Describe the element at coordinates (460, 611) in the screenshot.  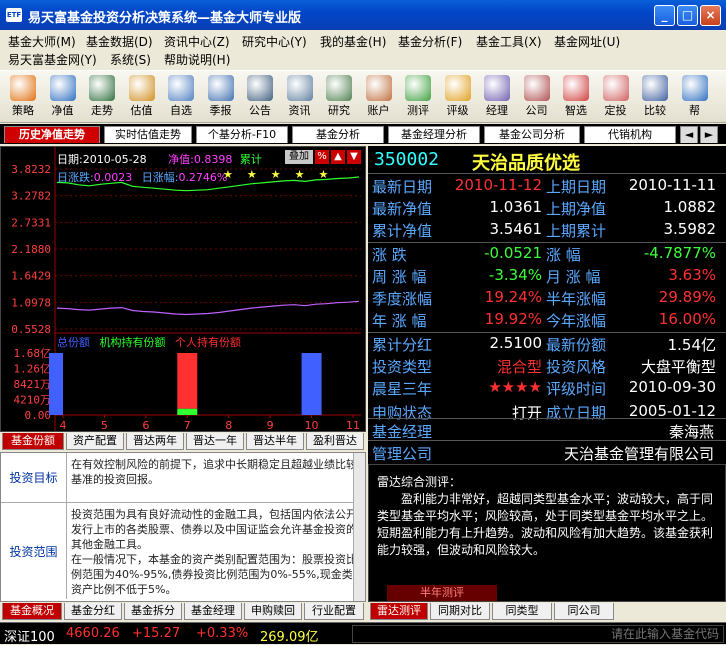
I see `tab-period-compare: 同期对比` at that location.